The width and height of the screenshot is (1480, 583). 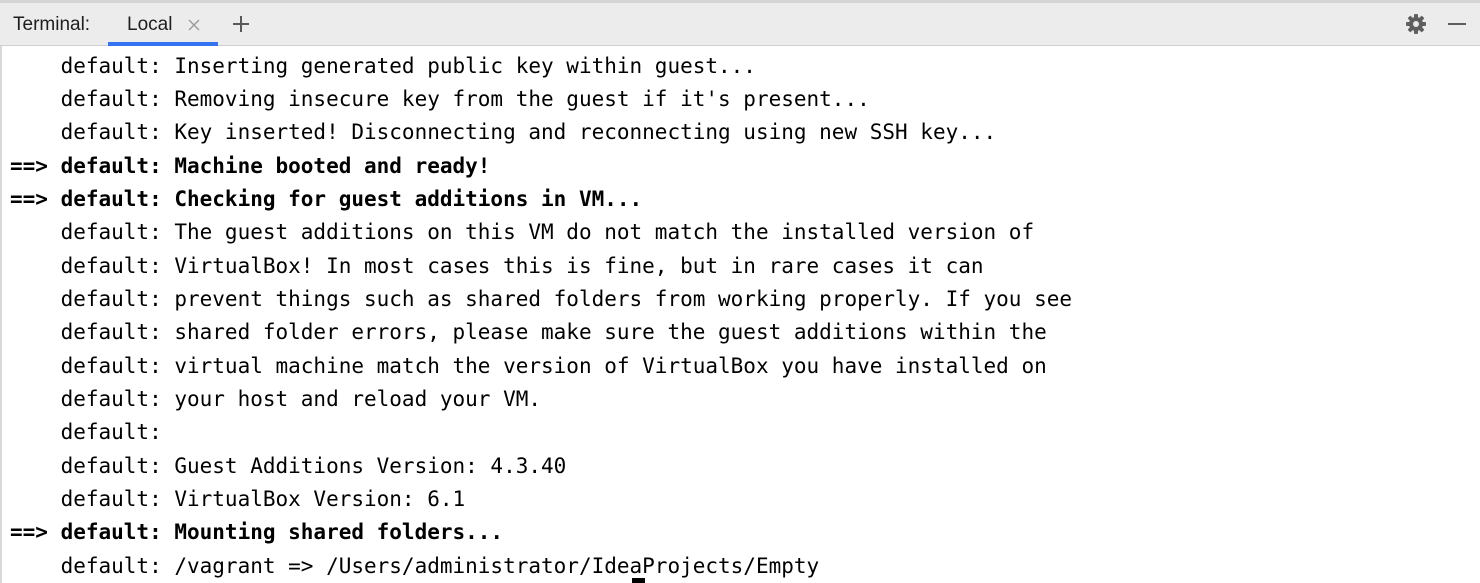 What do you see at coordinates (250, 166) in the screenshot?
I see `output-line: ==> default: Machine booted and ready!` at bounding box center [250, 166].